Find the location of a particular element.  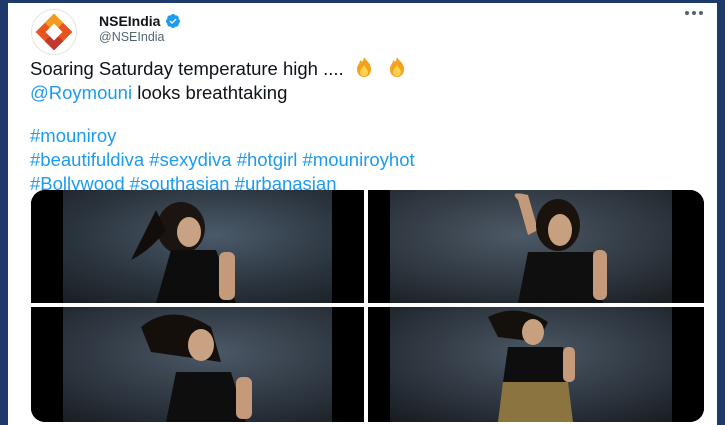

photo-3-figure is located at coordinates (196, 368).